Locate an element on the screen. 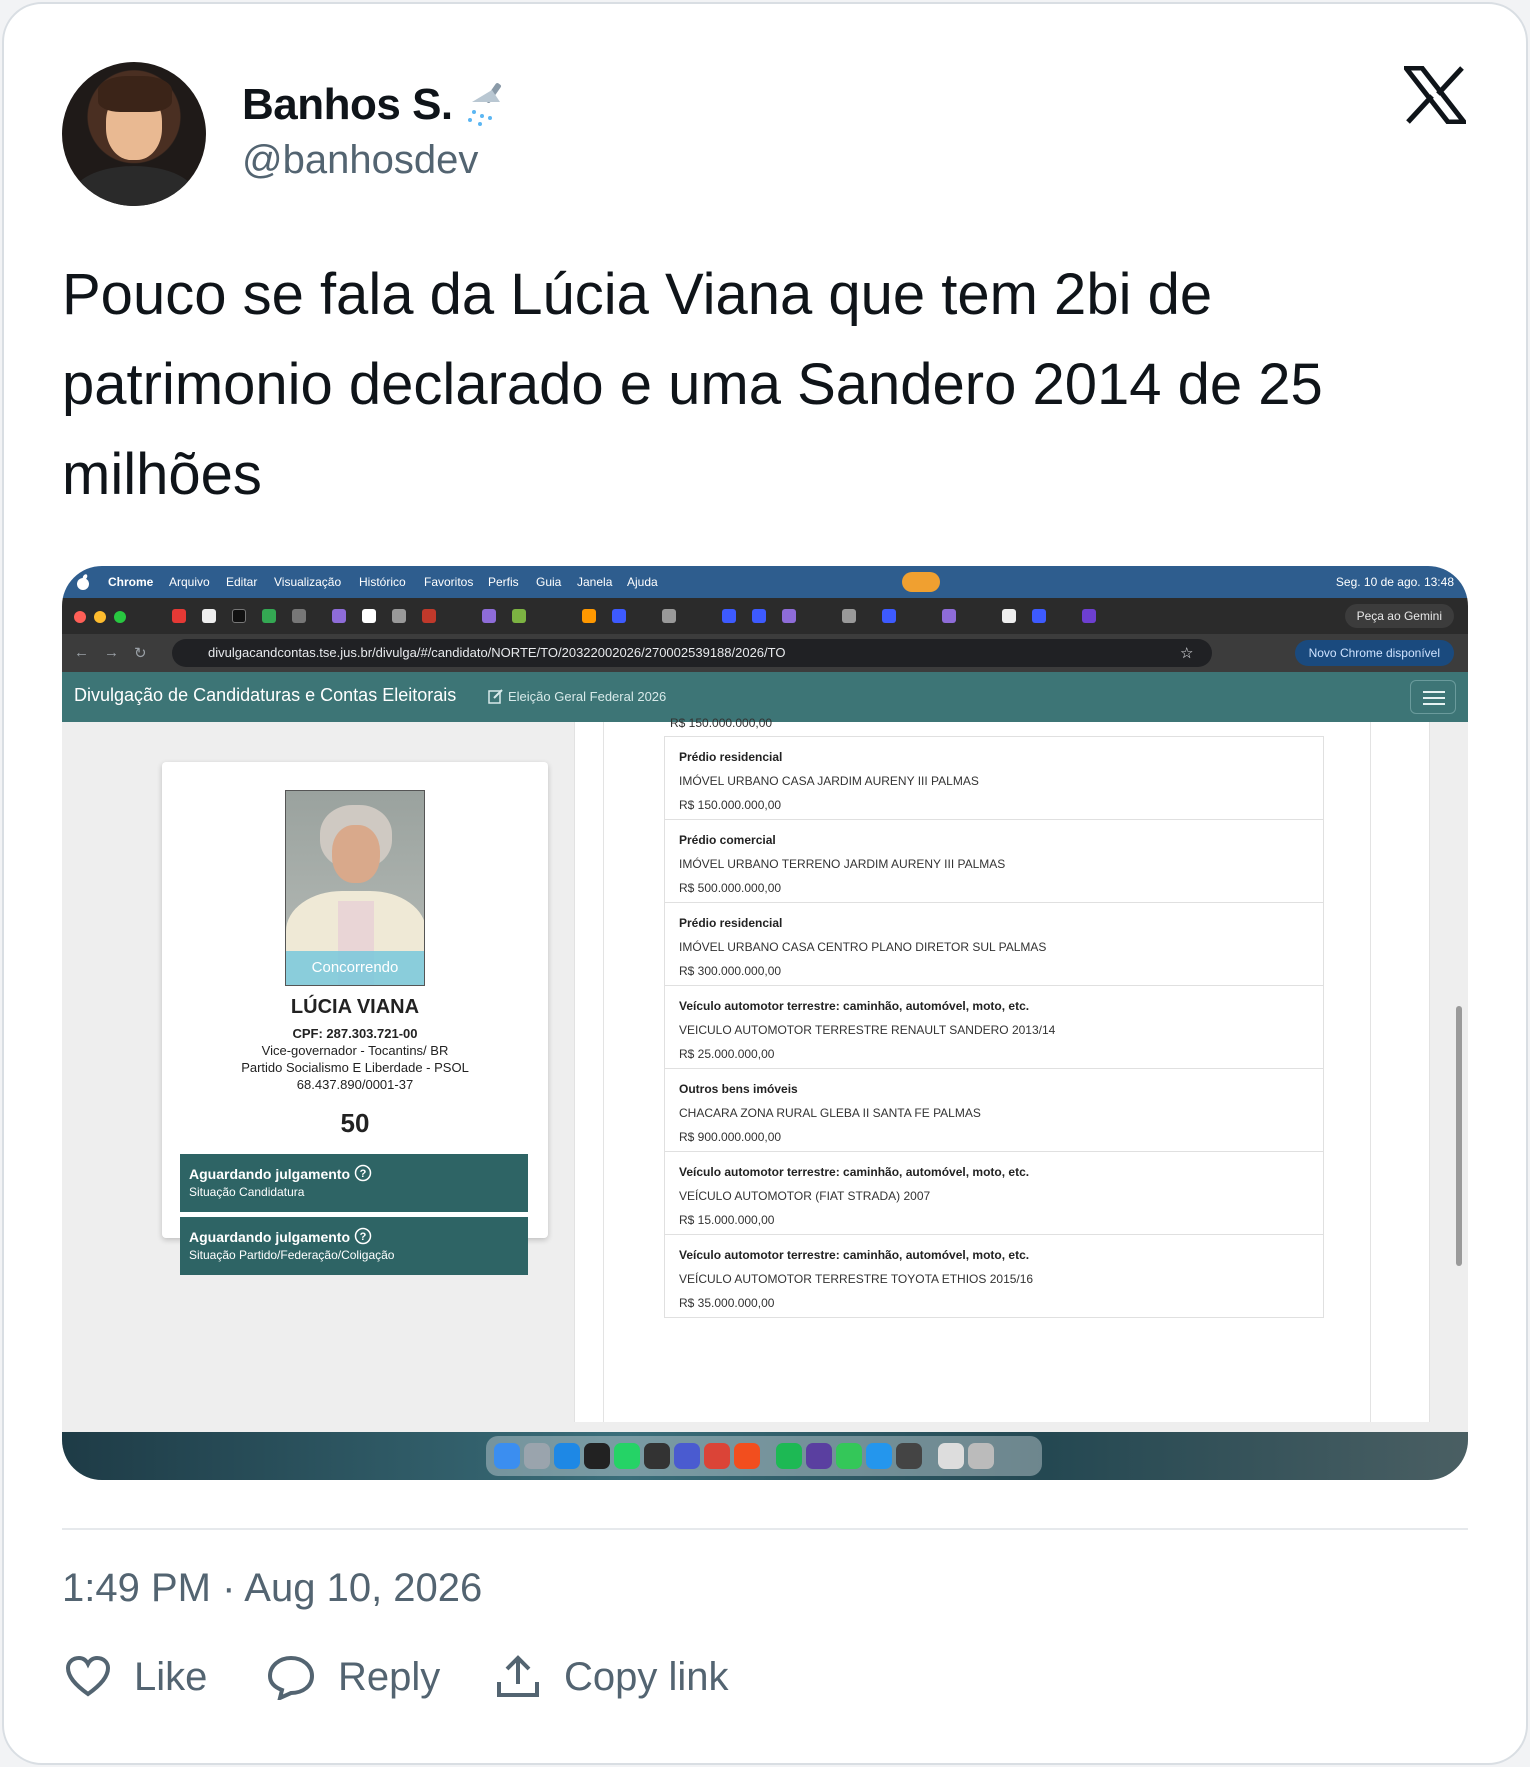  status-title: Aguardando julgamento is located at coordinates (269, 1237).